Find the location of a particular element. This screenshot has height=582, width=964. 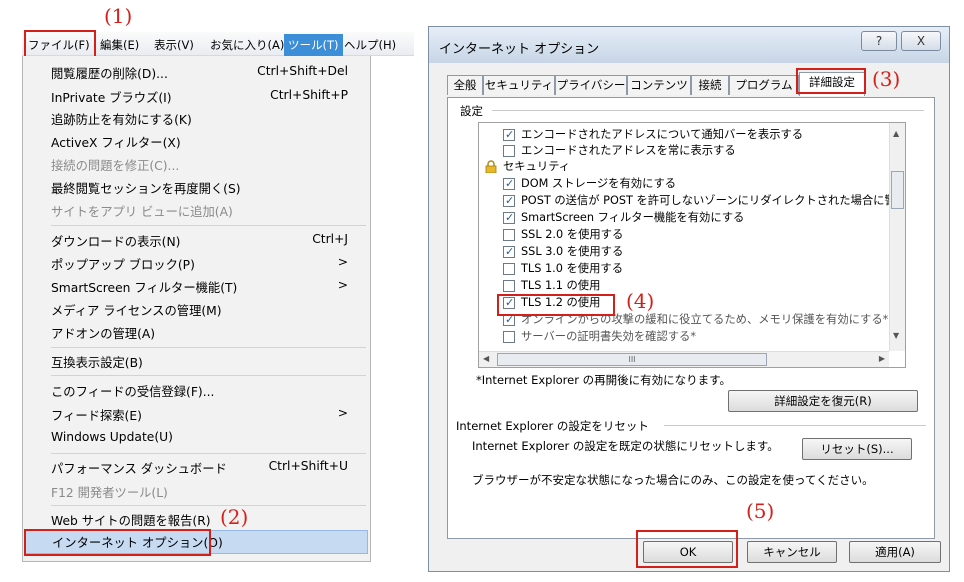

close-button: X is located at coordinates (921, 41).